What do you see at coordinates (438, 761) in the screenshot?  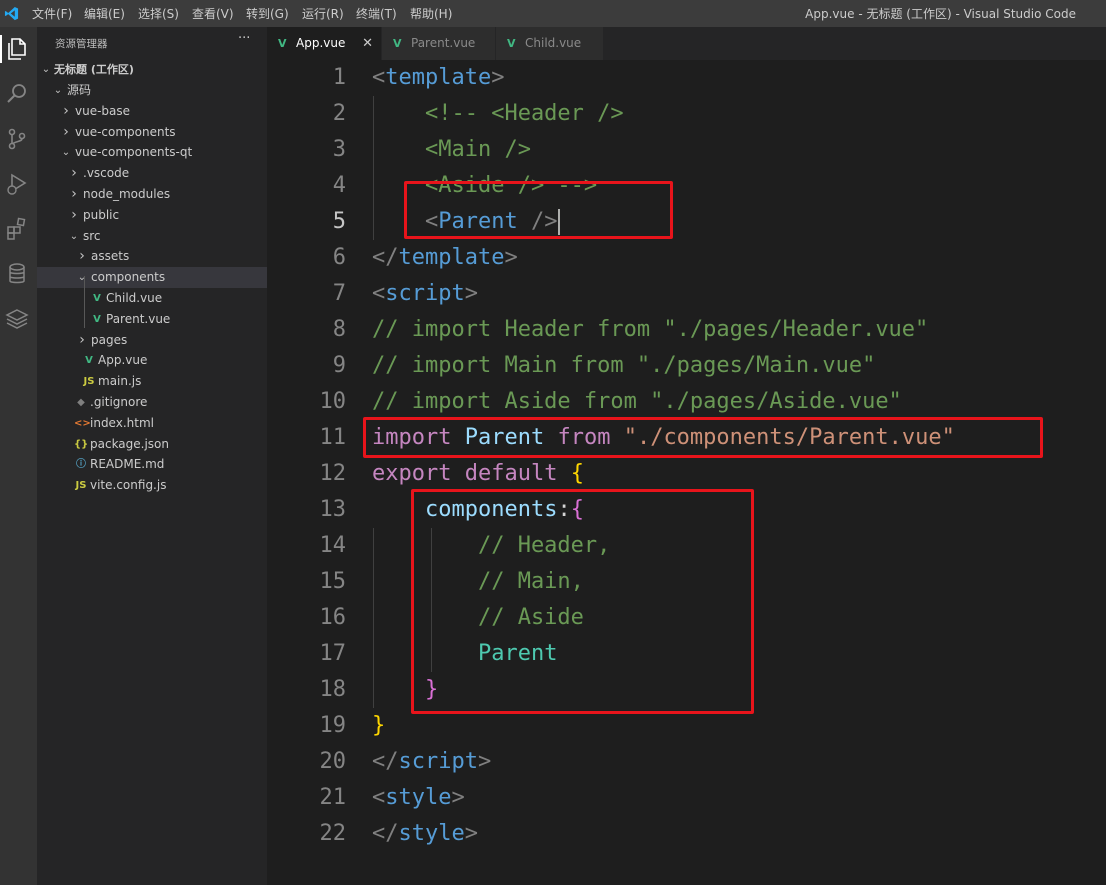 I see `code-token: script` at bounding box center [438, 761].